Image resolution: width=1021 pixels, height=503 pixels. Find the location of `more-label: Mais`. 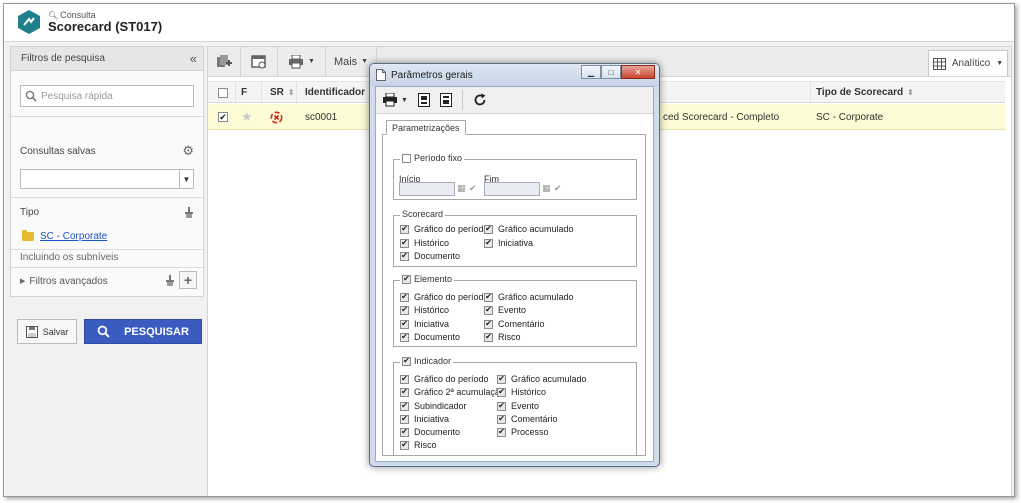

more-label: Mais is located at coordinates (345, 61).